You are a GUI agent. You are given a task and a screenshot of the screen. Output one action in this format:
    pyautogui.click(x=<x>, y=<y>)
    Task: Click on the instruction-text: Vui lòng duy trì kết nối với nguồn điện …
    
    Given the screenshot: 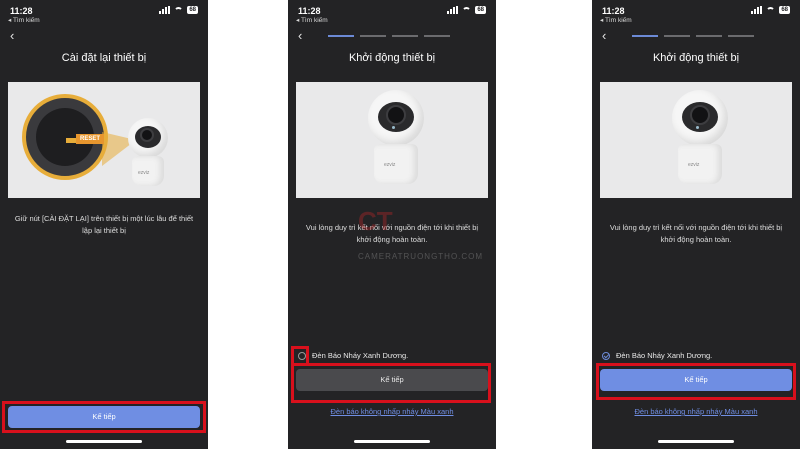 What is the action you would take?
    pyautogui.click(x=696, y=233)
    